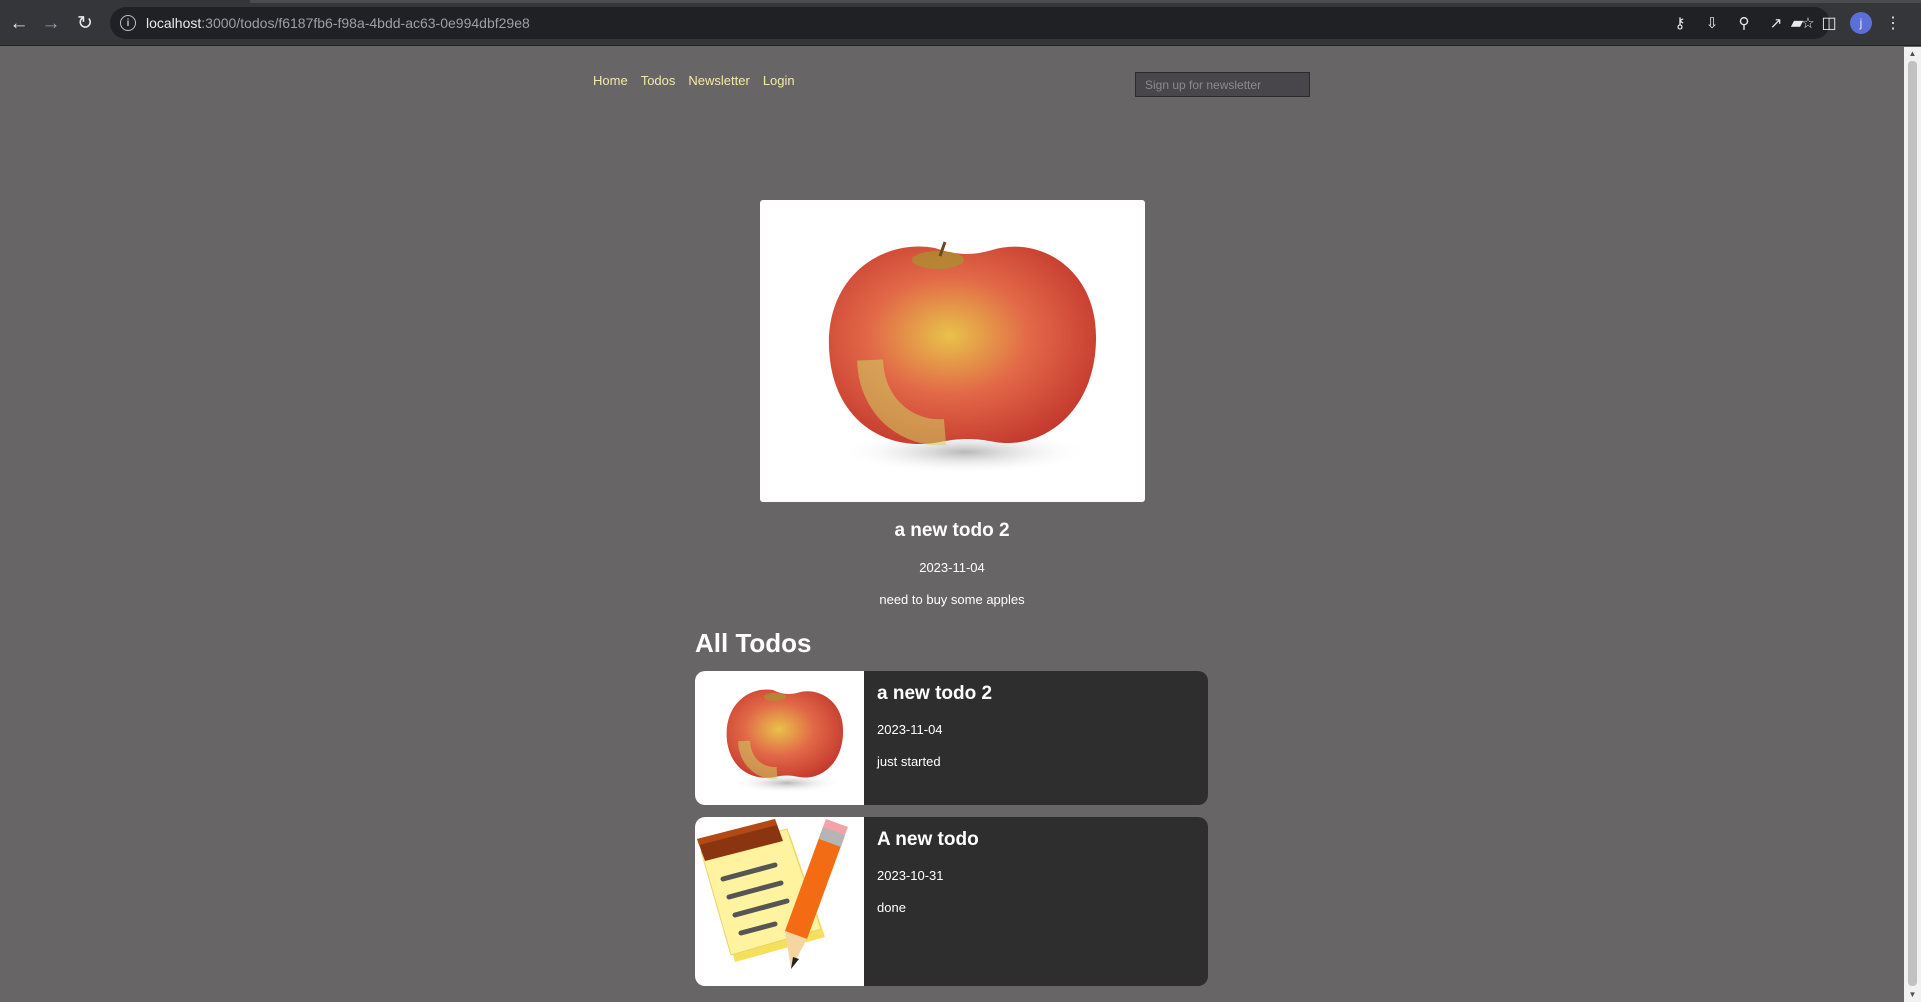  Describe the element at coordinates (174, 23) in the screenshot. I see `url-host: localhost` at that location.